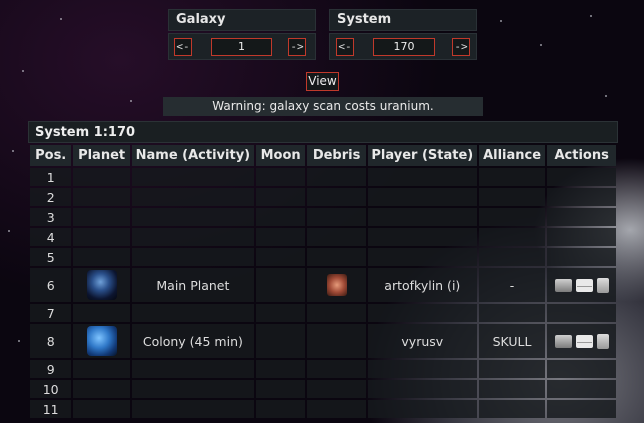  What do you see at coordinates (192, 285) in the screenshot?
I see `planet-name: Main Planet` at bounding box center [192, 285].